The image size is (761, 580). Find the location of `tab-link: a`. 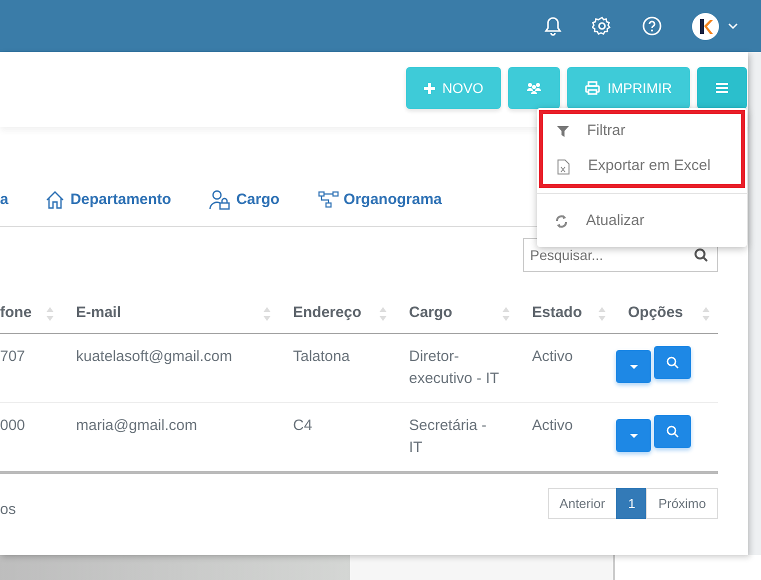

tab-link: a is located at coordinates (4, 200).